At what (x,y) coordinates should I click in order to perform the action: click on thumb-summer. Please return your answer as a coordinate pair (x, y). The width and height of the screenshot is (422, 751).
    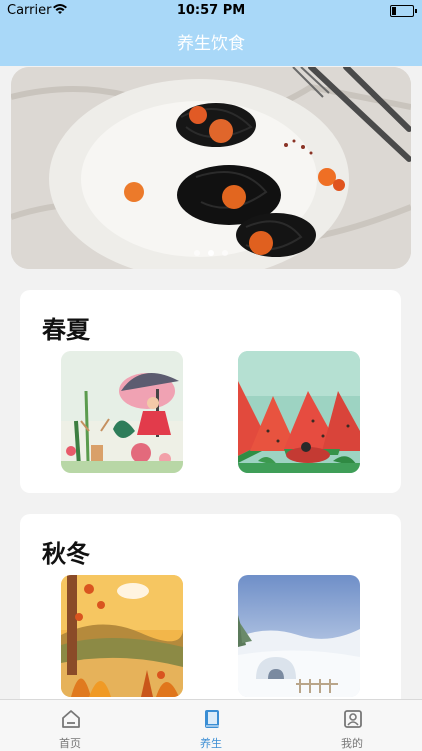
    Looking at the image, I should click on (299, 412).